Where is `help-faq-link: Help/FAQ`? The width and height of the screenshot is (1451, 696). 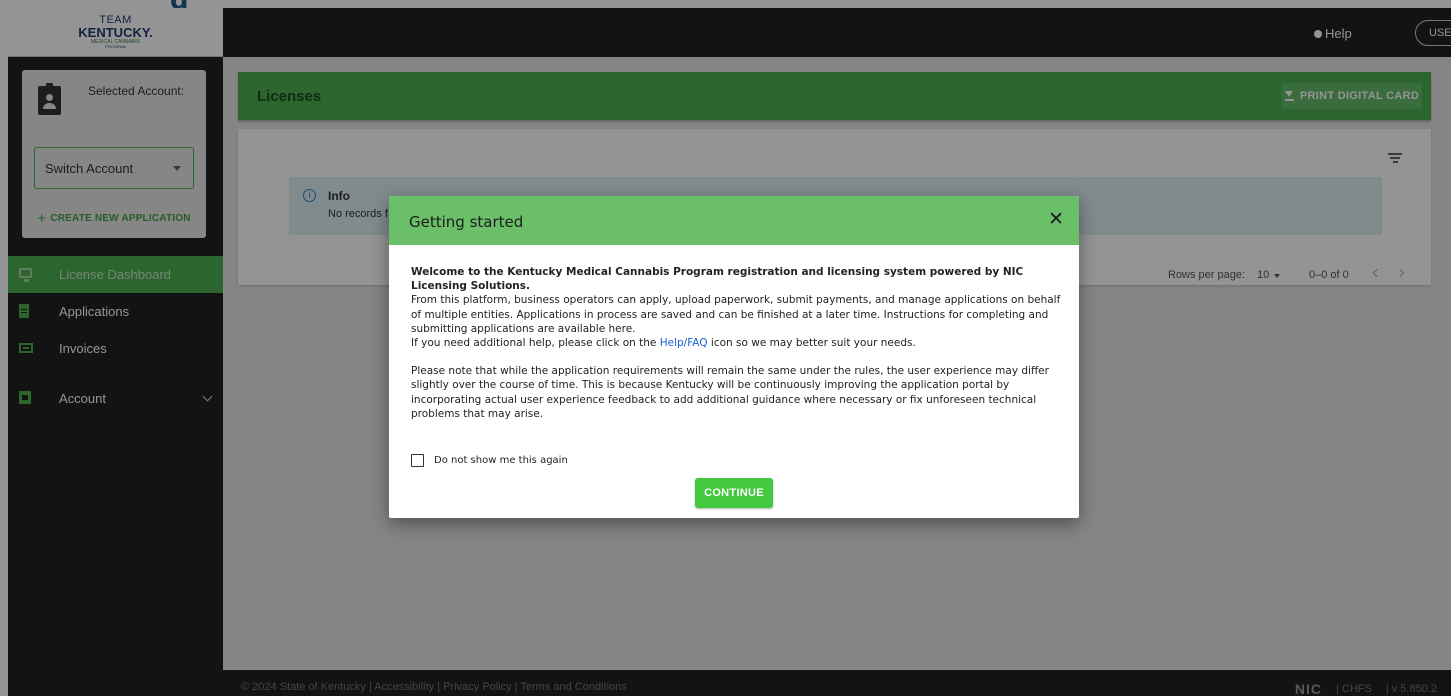 help-faq-link: Help/FAQ is located at coordinates (684, 343).